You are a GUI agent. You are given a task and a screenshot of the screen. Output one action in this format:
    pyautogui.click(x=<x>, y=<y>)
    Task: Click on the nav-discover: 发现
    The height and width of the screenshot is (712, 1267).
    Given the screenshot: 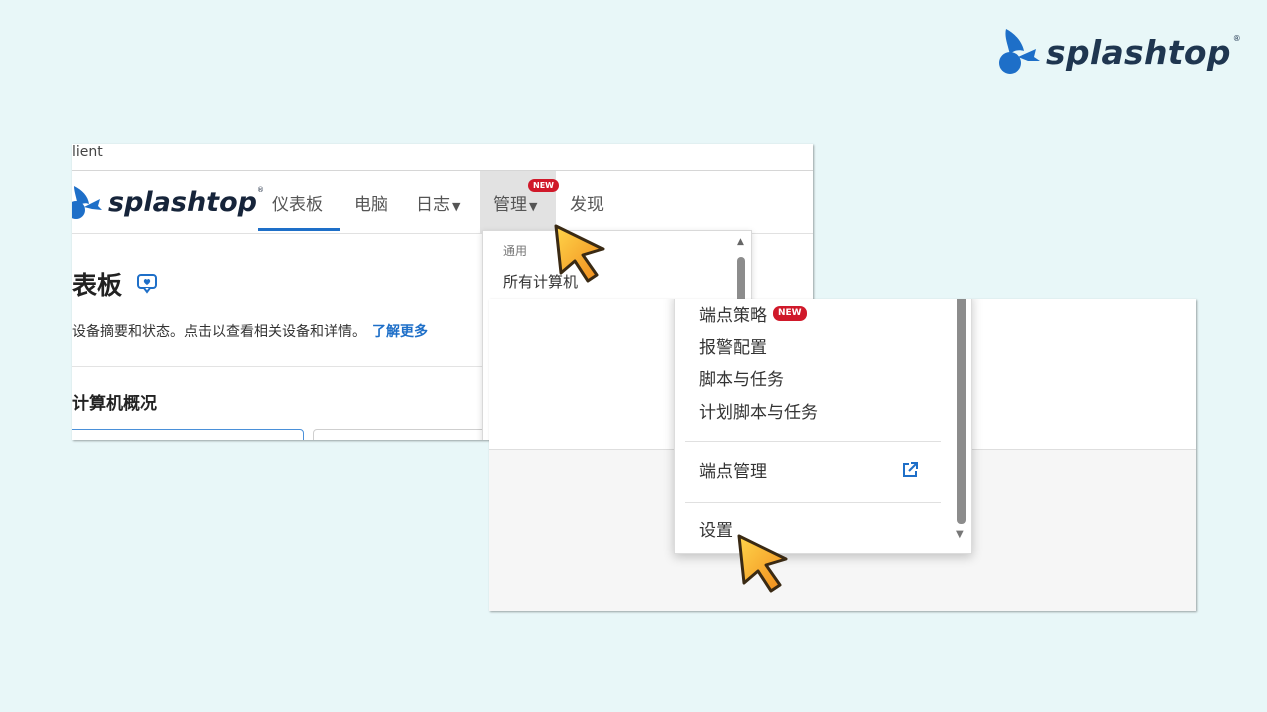 What is the action you would take?
    pyautogui.click(x=587, y=202)
    